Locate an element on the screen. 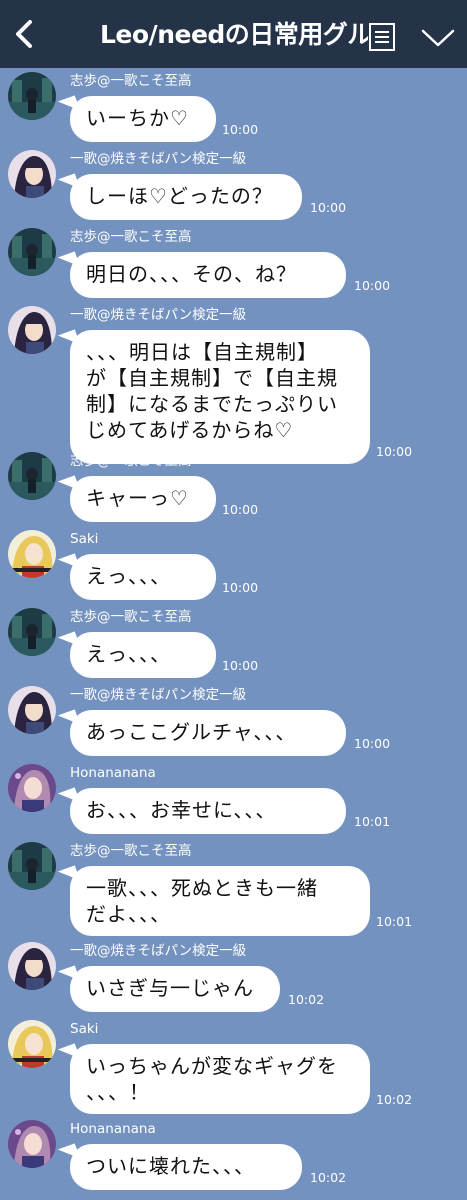  chat-message: Saki えっ、、、 10:00 is located at coordinates (233, 566).